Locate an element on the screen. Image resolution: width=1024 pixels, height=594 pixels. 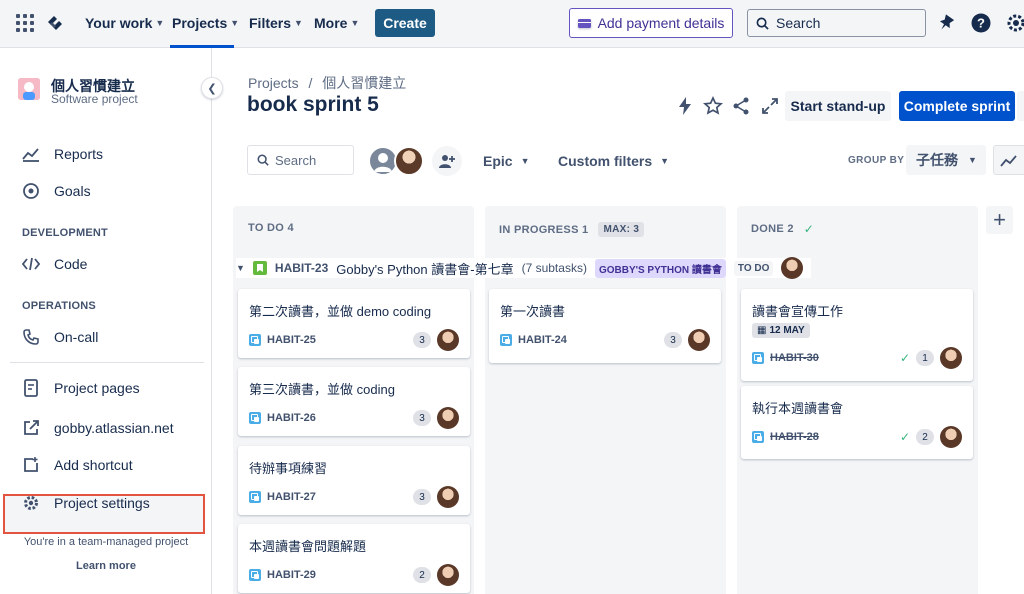
start-standup-button: Start stand-up is located at coordinates (838, 106).